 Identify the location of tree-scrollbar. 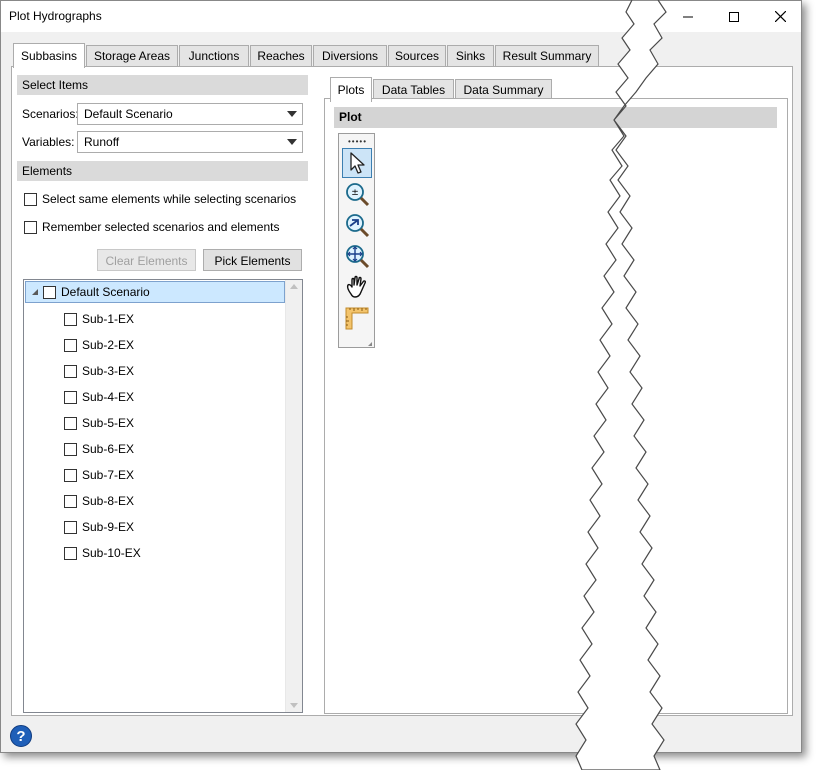
(293, 496).